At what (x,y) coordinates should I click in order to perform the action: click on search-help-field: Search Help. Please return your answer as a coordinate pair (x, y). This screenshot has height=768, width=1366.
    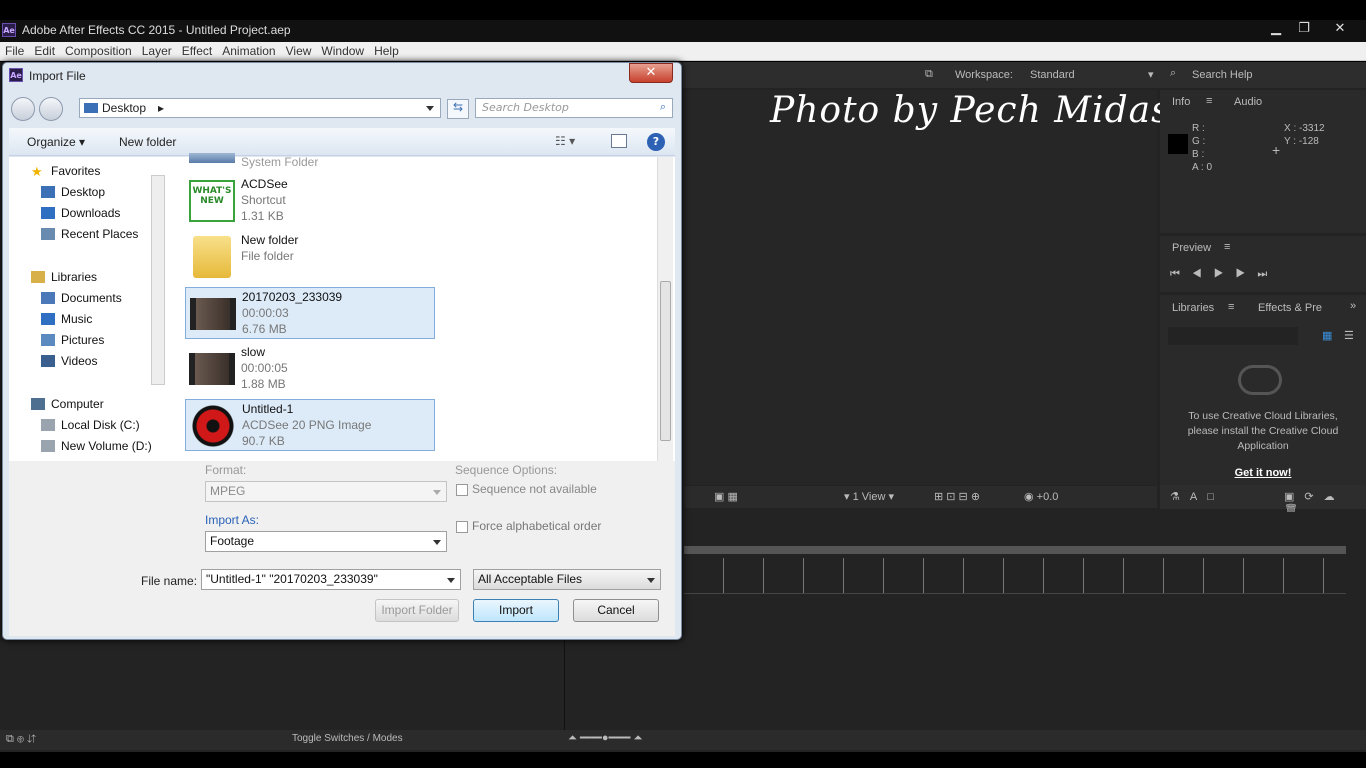
    Looking at the image, I should click on (1222, 75).